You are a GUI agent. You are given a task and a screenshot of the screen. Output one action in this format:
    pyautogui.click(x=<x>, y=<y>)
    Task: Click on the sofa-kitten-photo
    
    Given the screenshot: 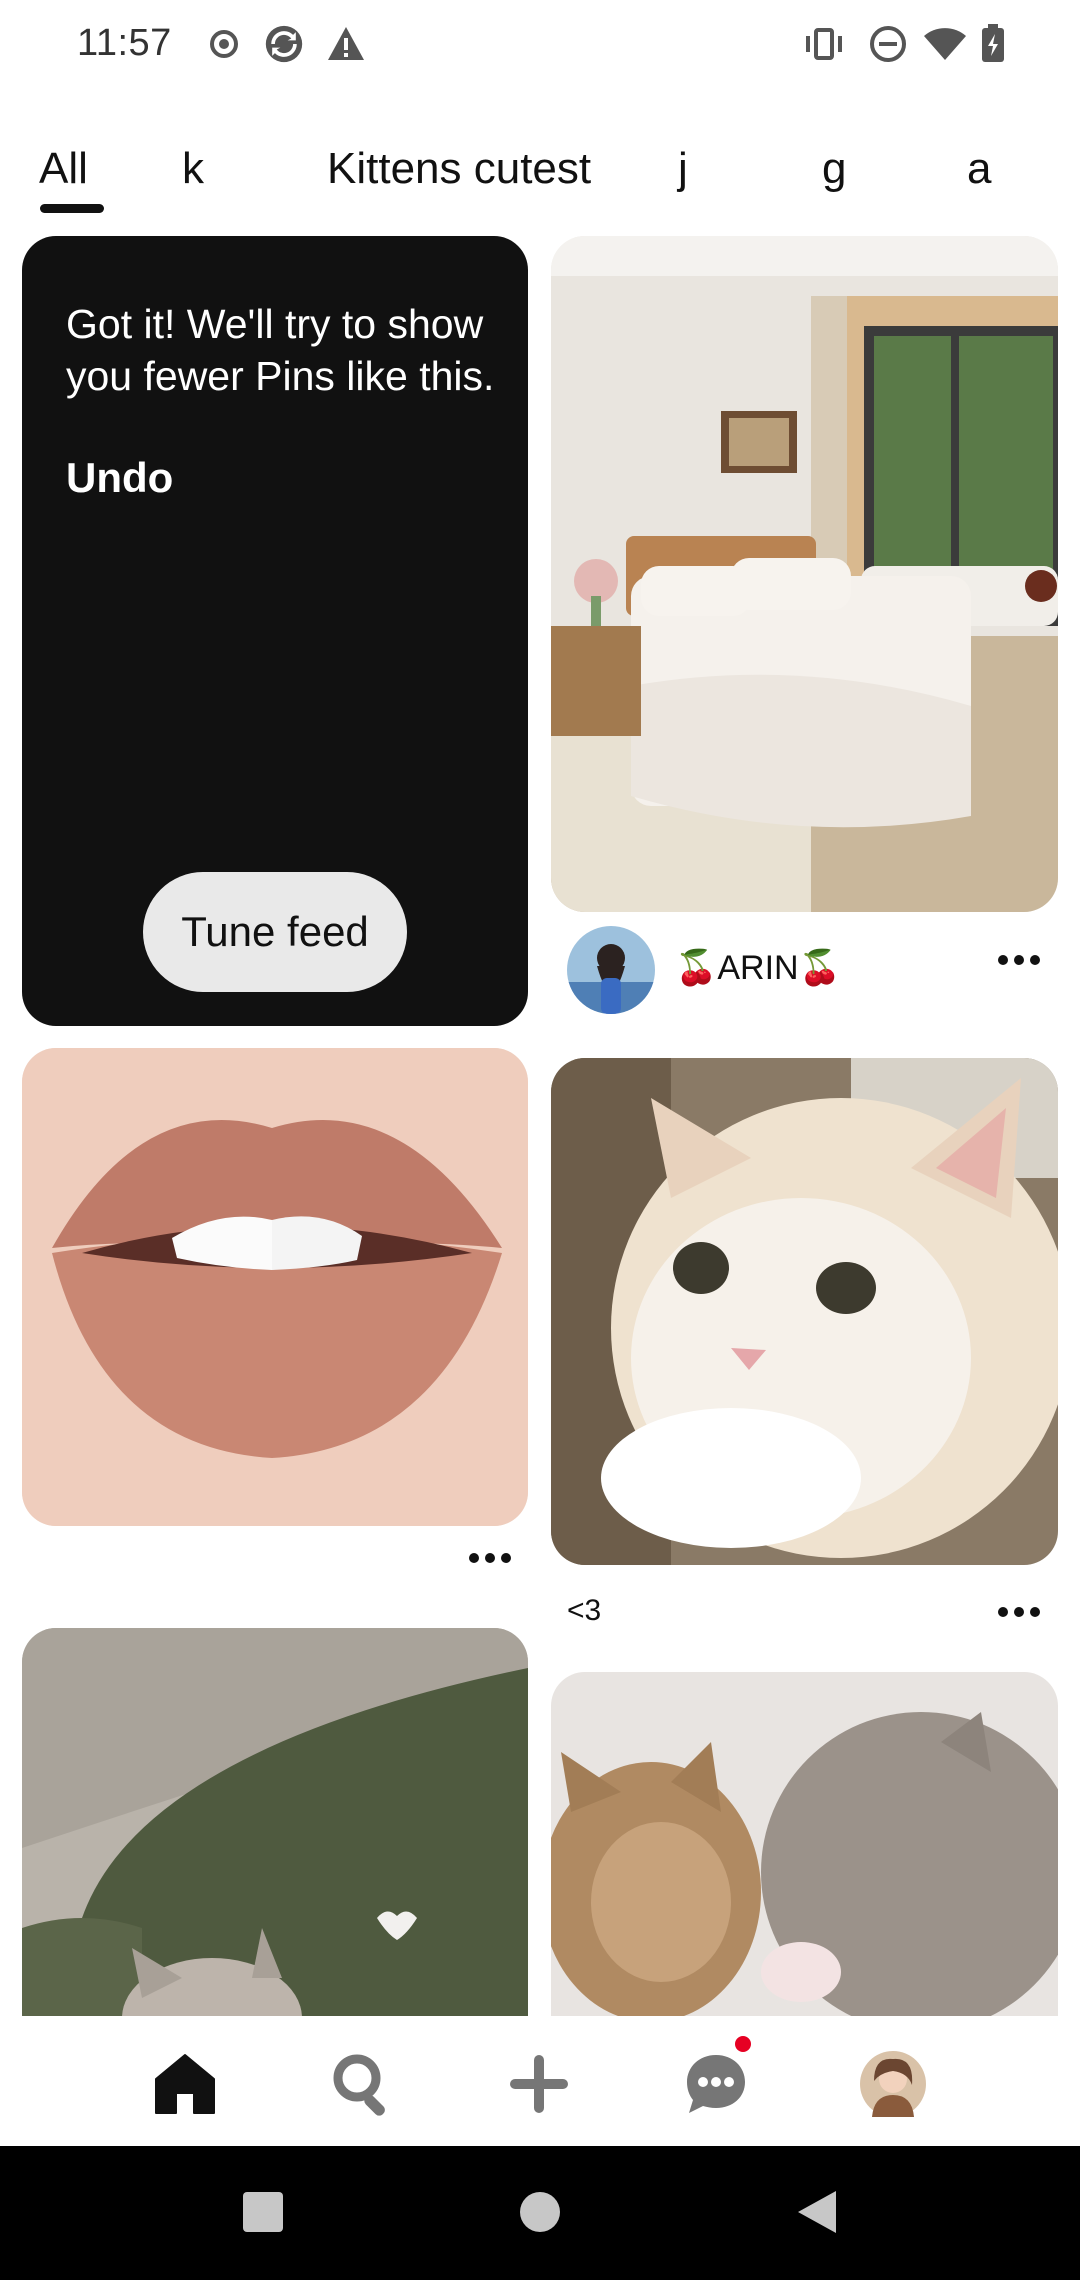 What is the action you would take?
    pyautogui.click(x=275, y=1822)
    